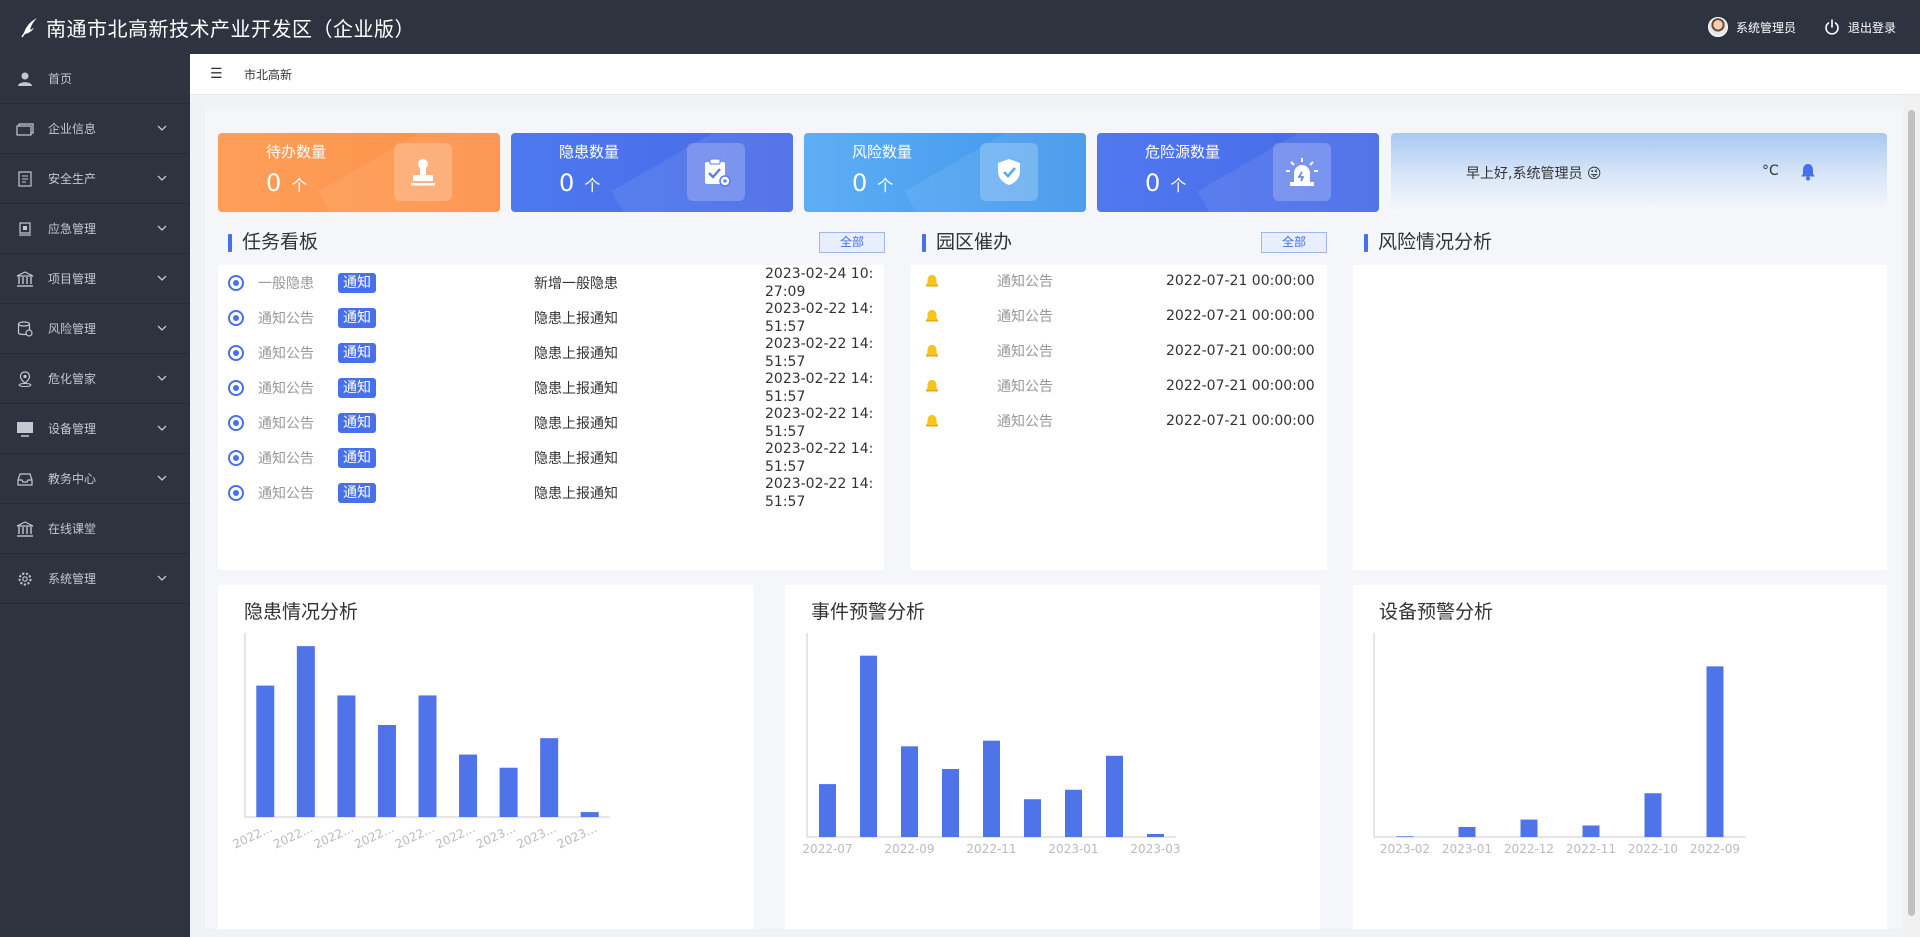 The width and height of the screenshot is (1920, 937). Describe the element at coordinates (1009, 172) in the screenshot. I see `shield-check-icon` at that location.